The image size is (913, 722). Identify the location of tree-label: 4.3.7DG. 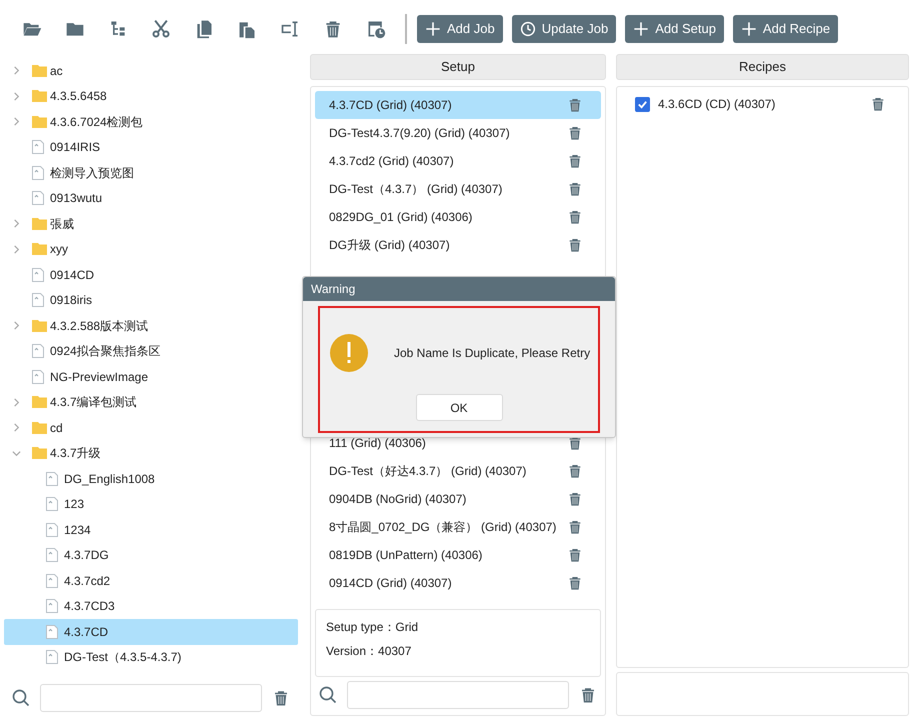
(86, 555).